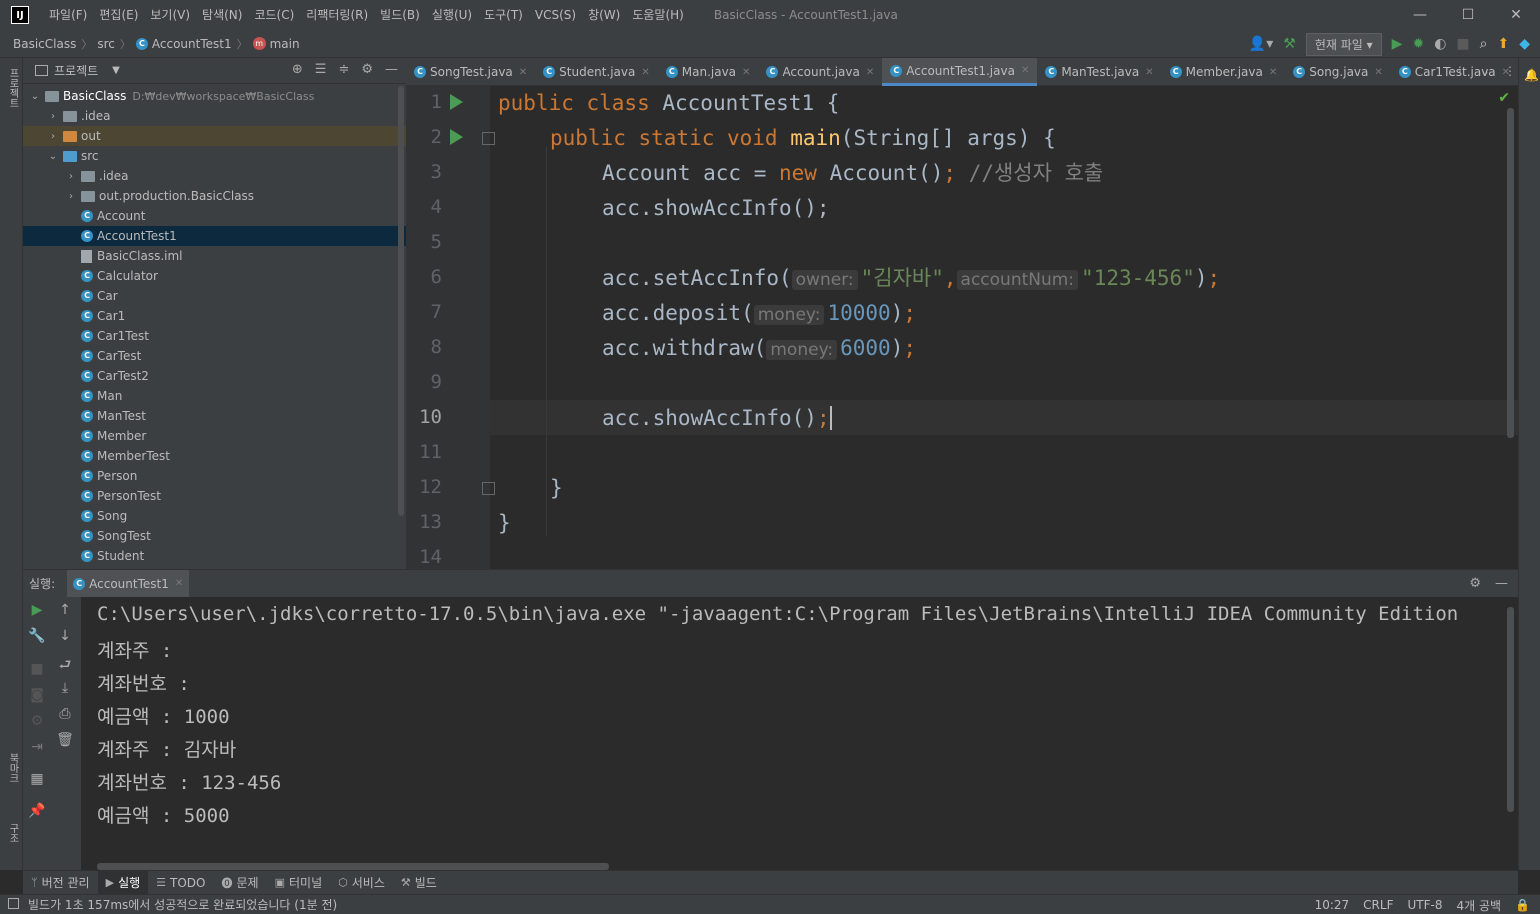 The image size is (1540, 914). I want to click on bottom-tool-button: ⓿ 문제, so click(240, 883).